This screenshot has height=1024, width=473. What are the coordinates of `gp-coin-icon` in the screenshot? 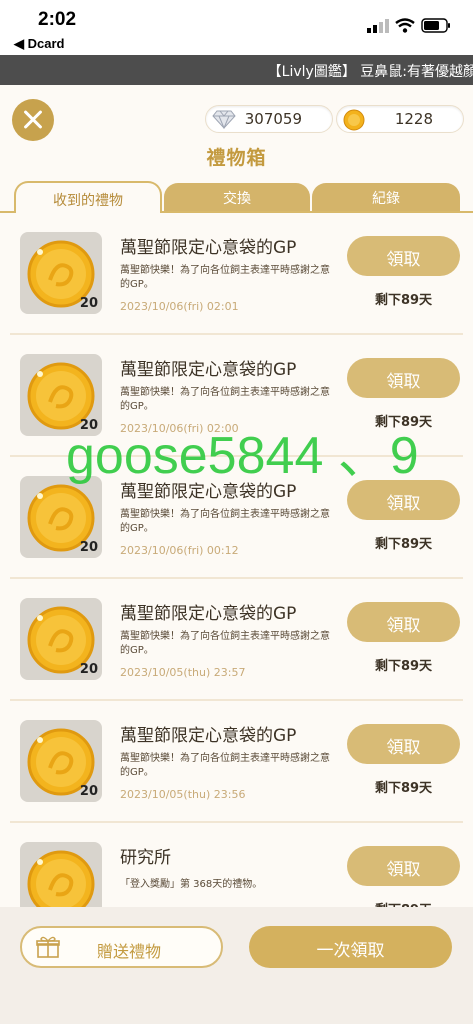 It's located at (61, 879).